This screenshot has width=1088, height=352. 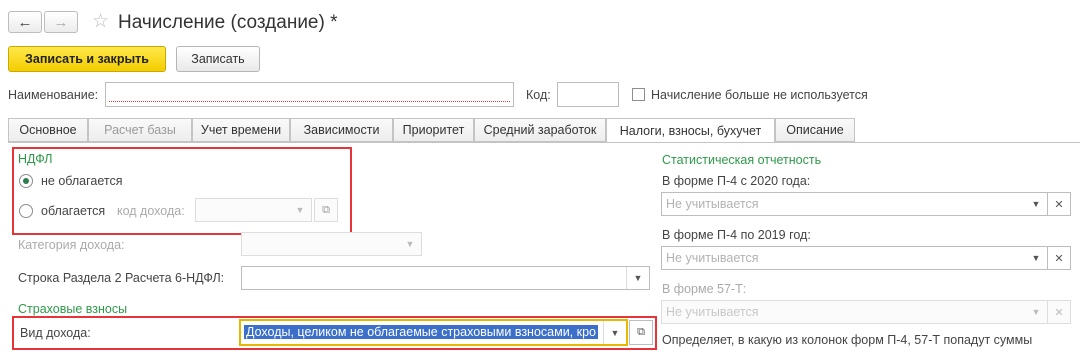 I want to click on taxed-label: облагается, so click(x=73, y=211).